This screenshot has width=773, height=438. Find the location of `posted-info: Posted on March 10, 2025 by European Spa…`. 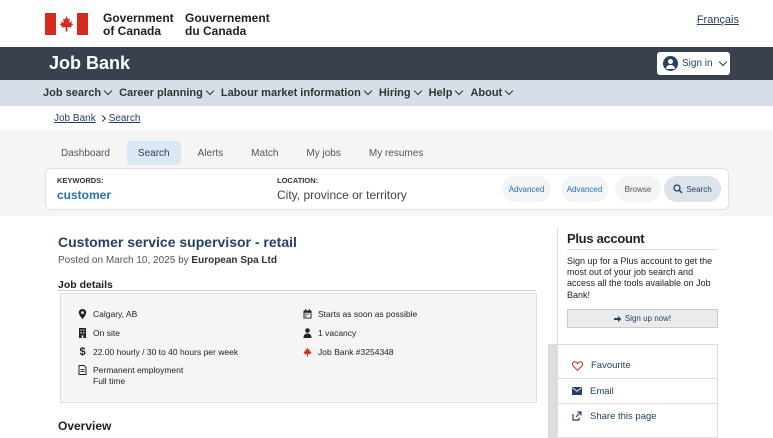

posted-info: Posted on March 10, 2025 by European Spa… is located at coordinates (167, 260).